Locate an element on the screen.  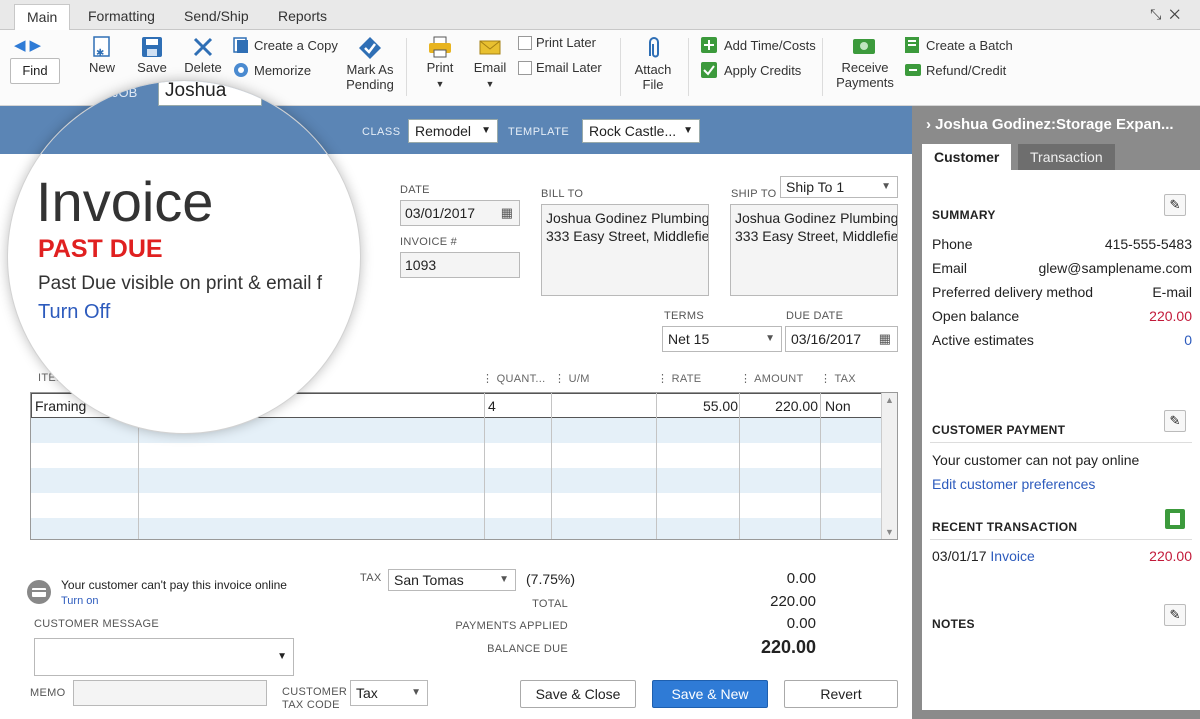
past-due-stamp: PAST DUE is located at coordinates (100, 249).